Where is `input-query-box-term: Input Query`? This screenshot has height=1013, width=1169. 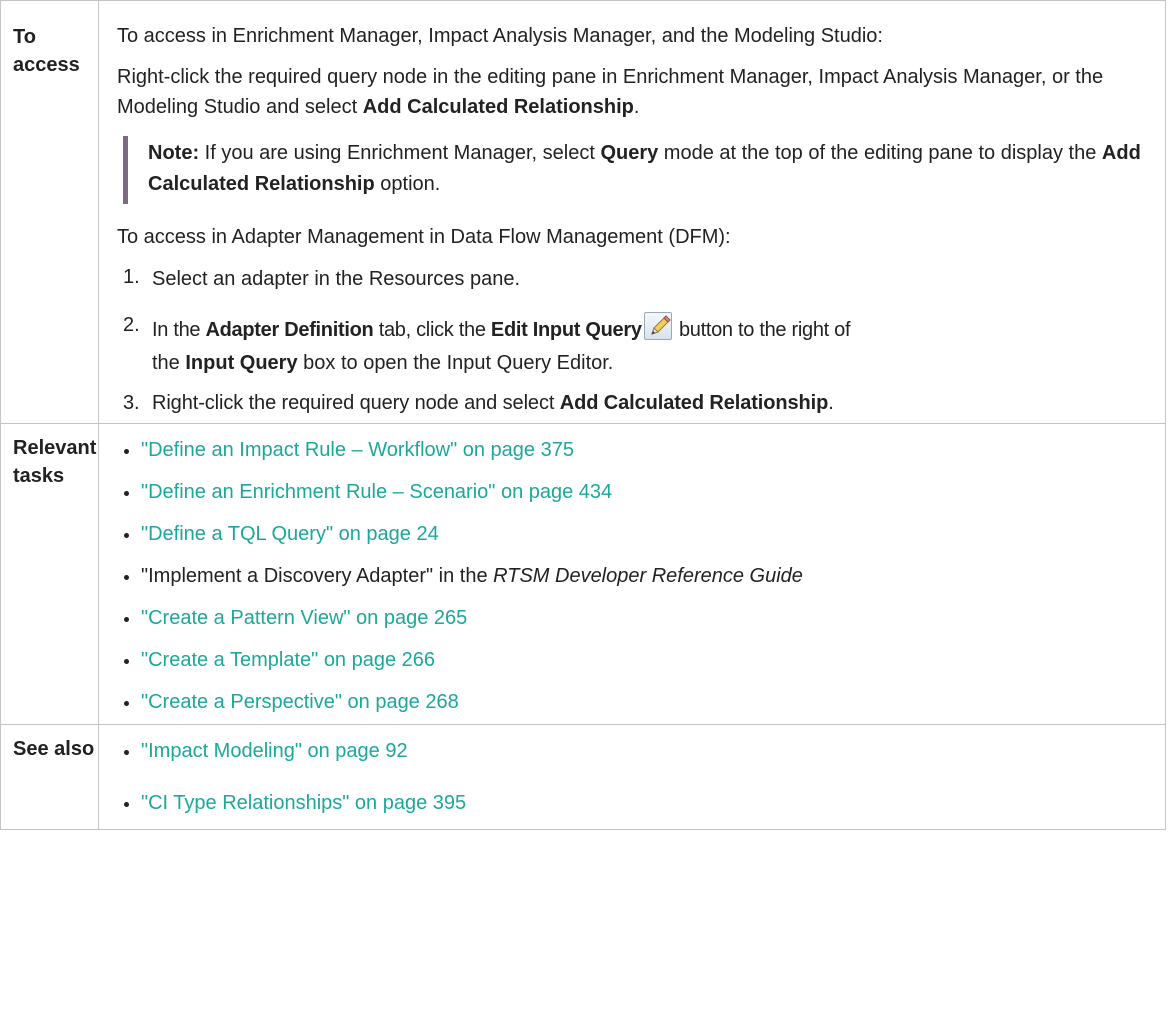 input-query-box-term: Input Query is located at coordinates (241, 363).